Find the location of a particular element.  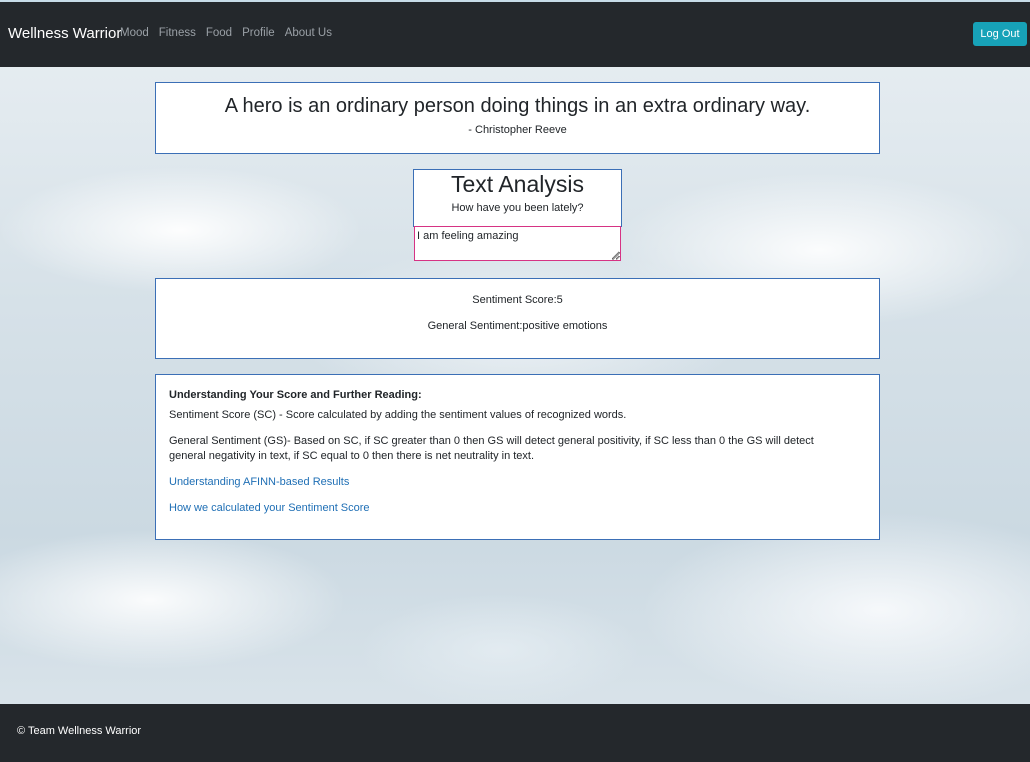

footer: © Team Wellness Warrior is located at coordinates (515, 733).